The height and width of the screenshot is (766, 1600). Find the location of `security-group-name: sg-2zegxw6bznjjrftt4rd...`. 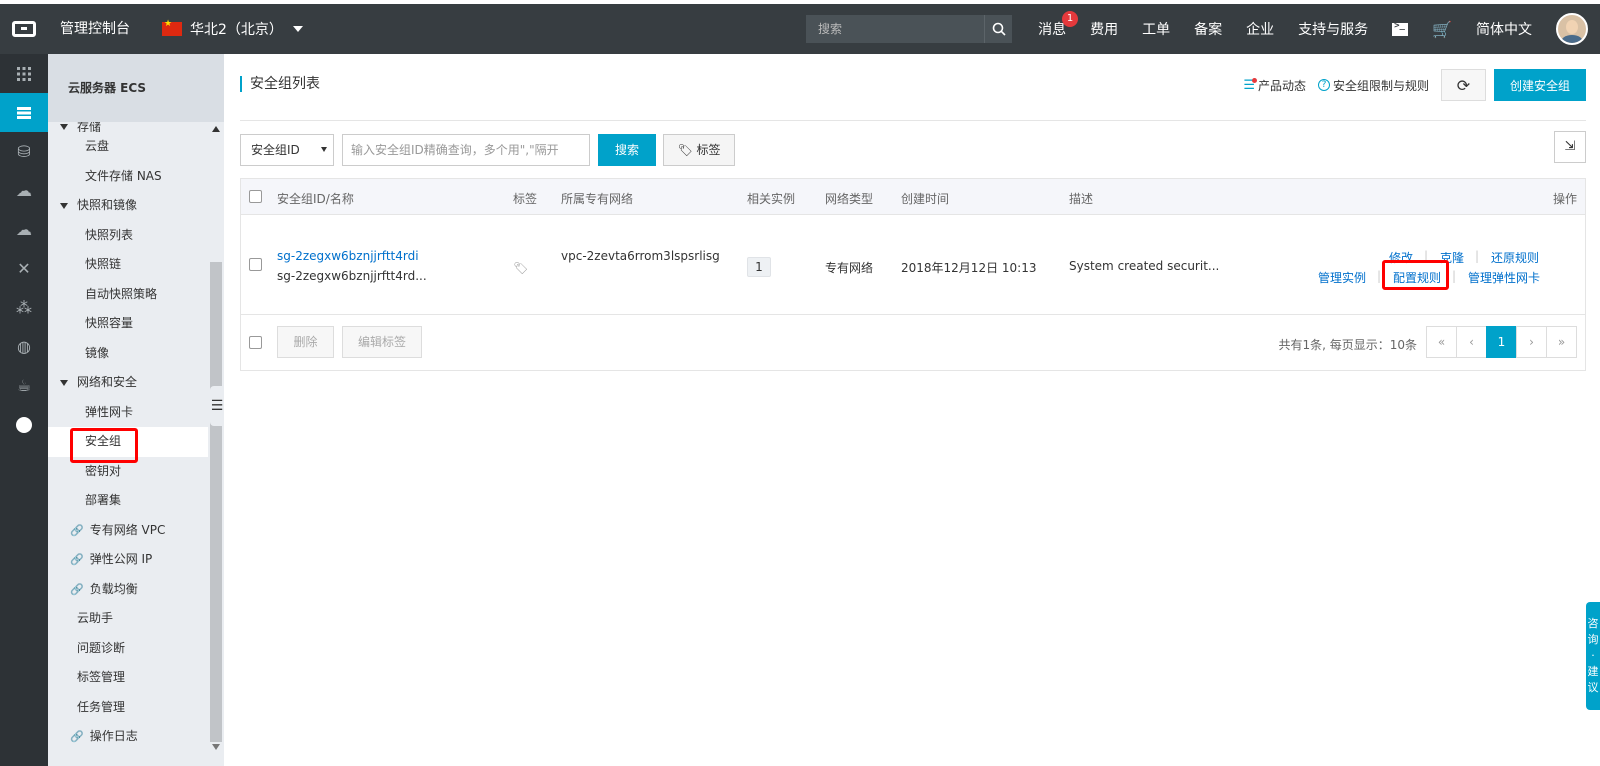

security-group-name: sg-2zegxw6bznjjrftt4rd... is located at coordinates (352, 276).